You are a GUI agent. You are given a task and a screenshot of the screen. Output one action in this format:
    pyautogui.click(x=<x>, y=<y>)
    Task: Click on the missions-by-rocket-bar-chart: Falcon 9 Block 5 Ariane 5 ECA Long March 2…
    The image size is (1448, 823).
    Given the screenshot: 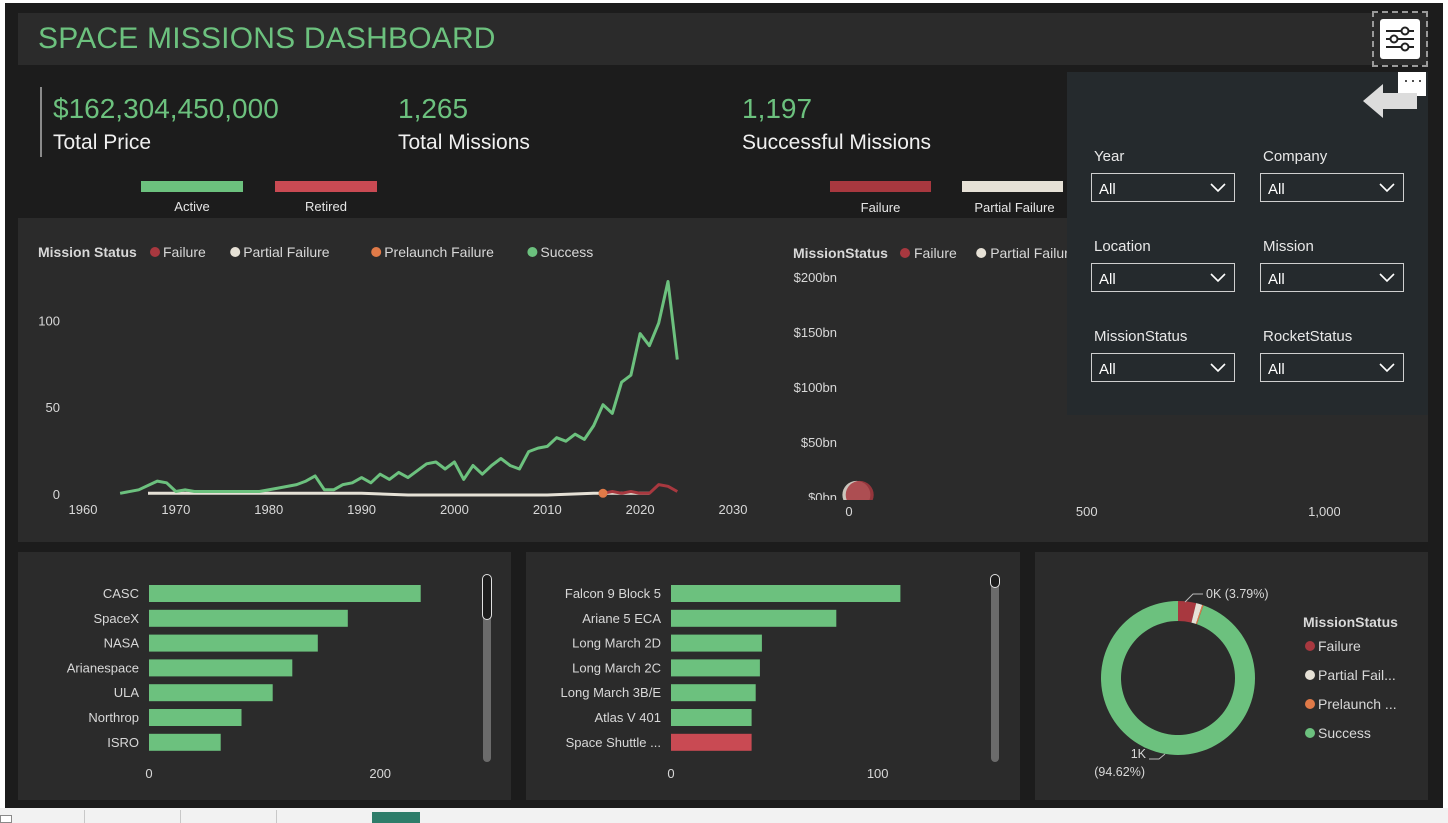 What is the action you would take?
    pyautogui.click(x=773, y=676)
    